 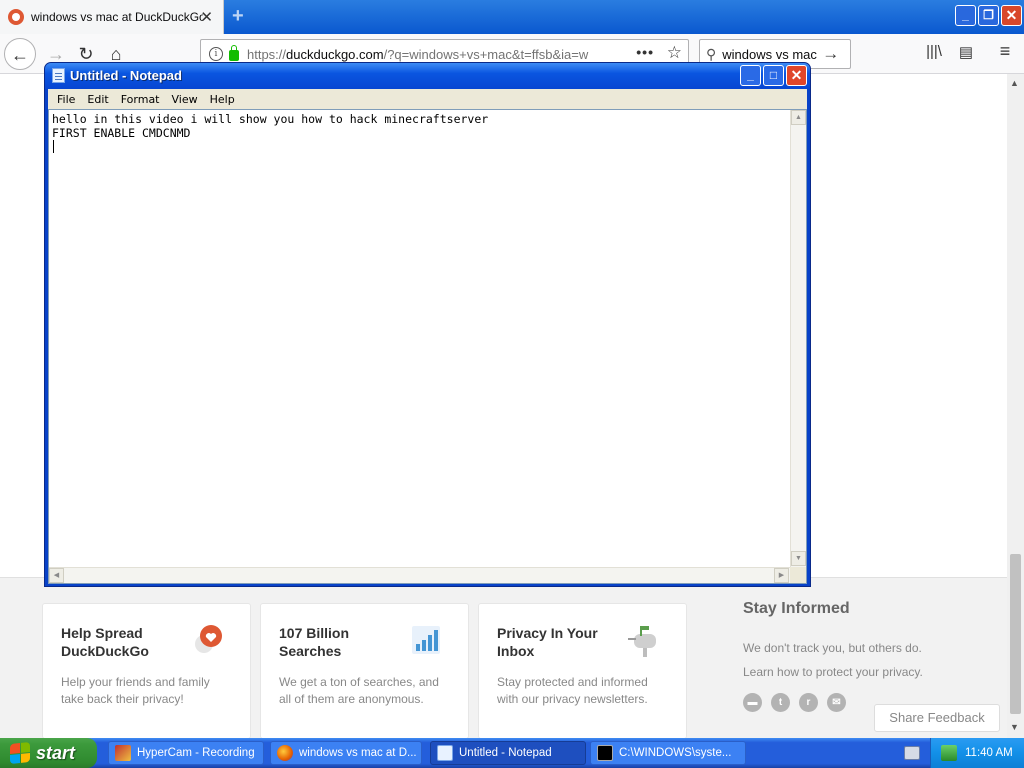 I want to click on taskbar-item-hypercam: HyperCam - Recording, so click(x=186, y=753).